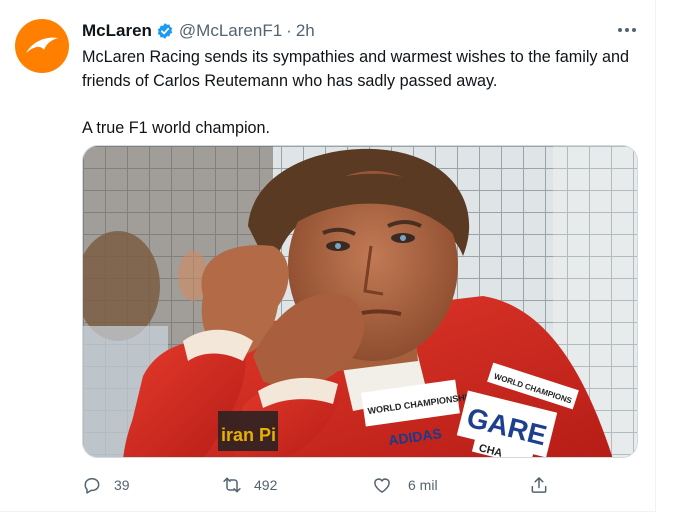 The image size is (679, 517). I want to click on reply-button: 39, so click(106, 485).